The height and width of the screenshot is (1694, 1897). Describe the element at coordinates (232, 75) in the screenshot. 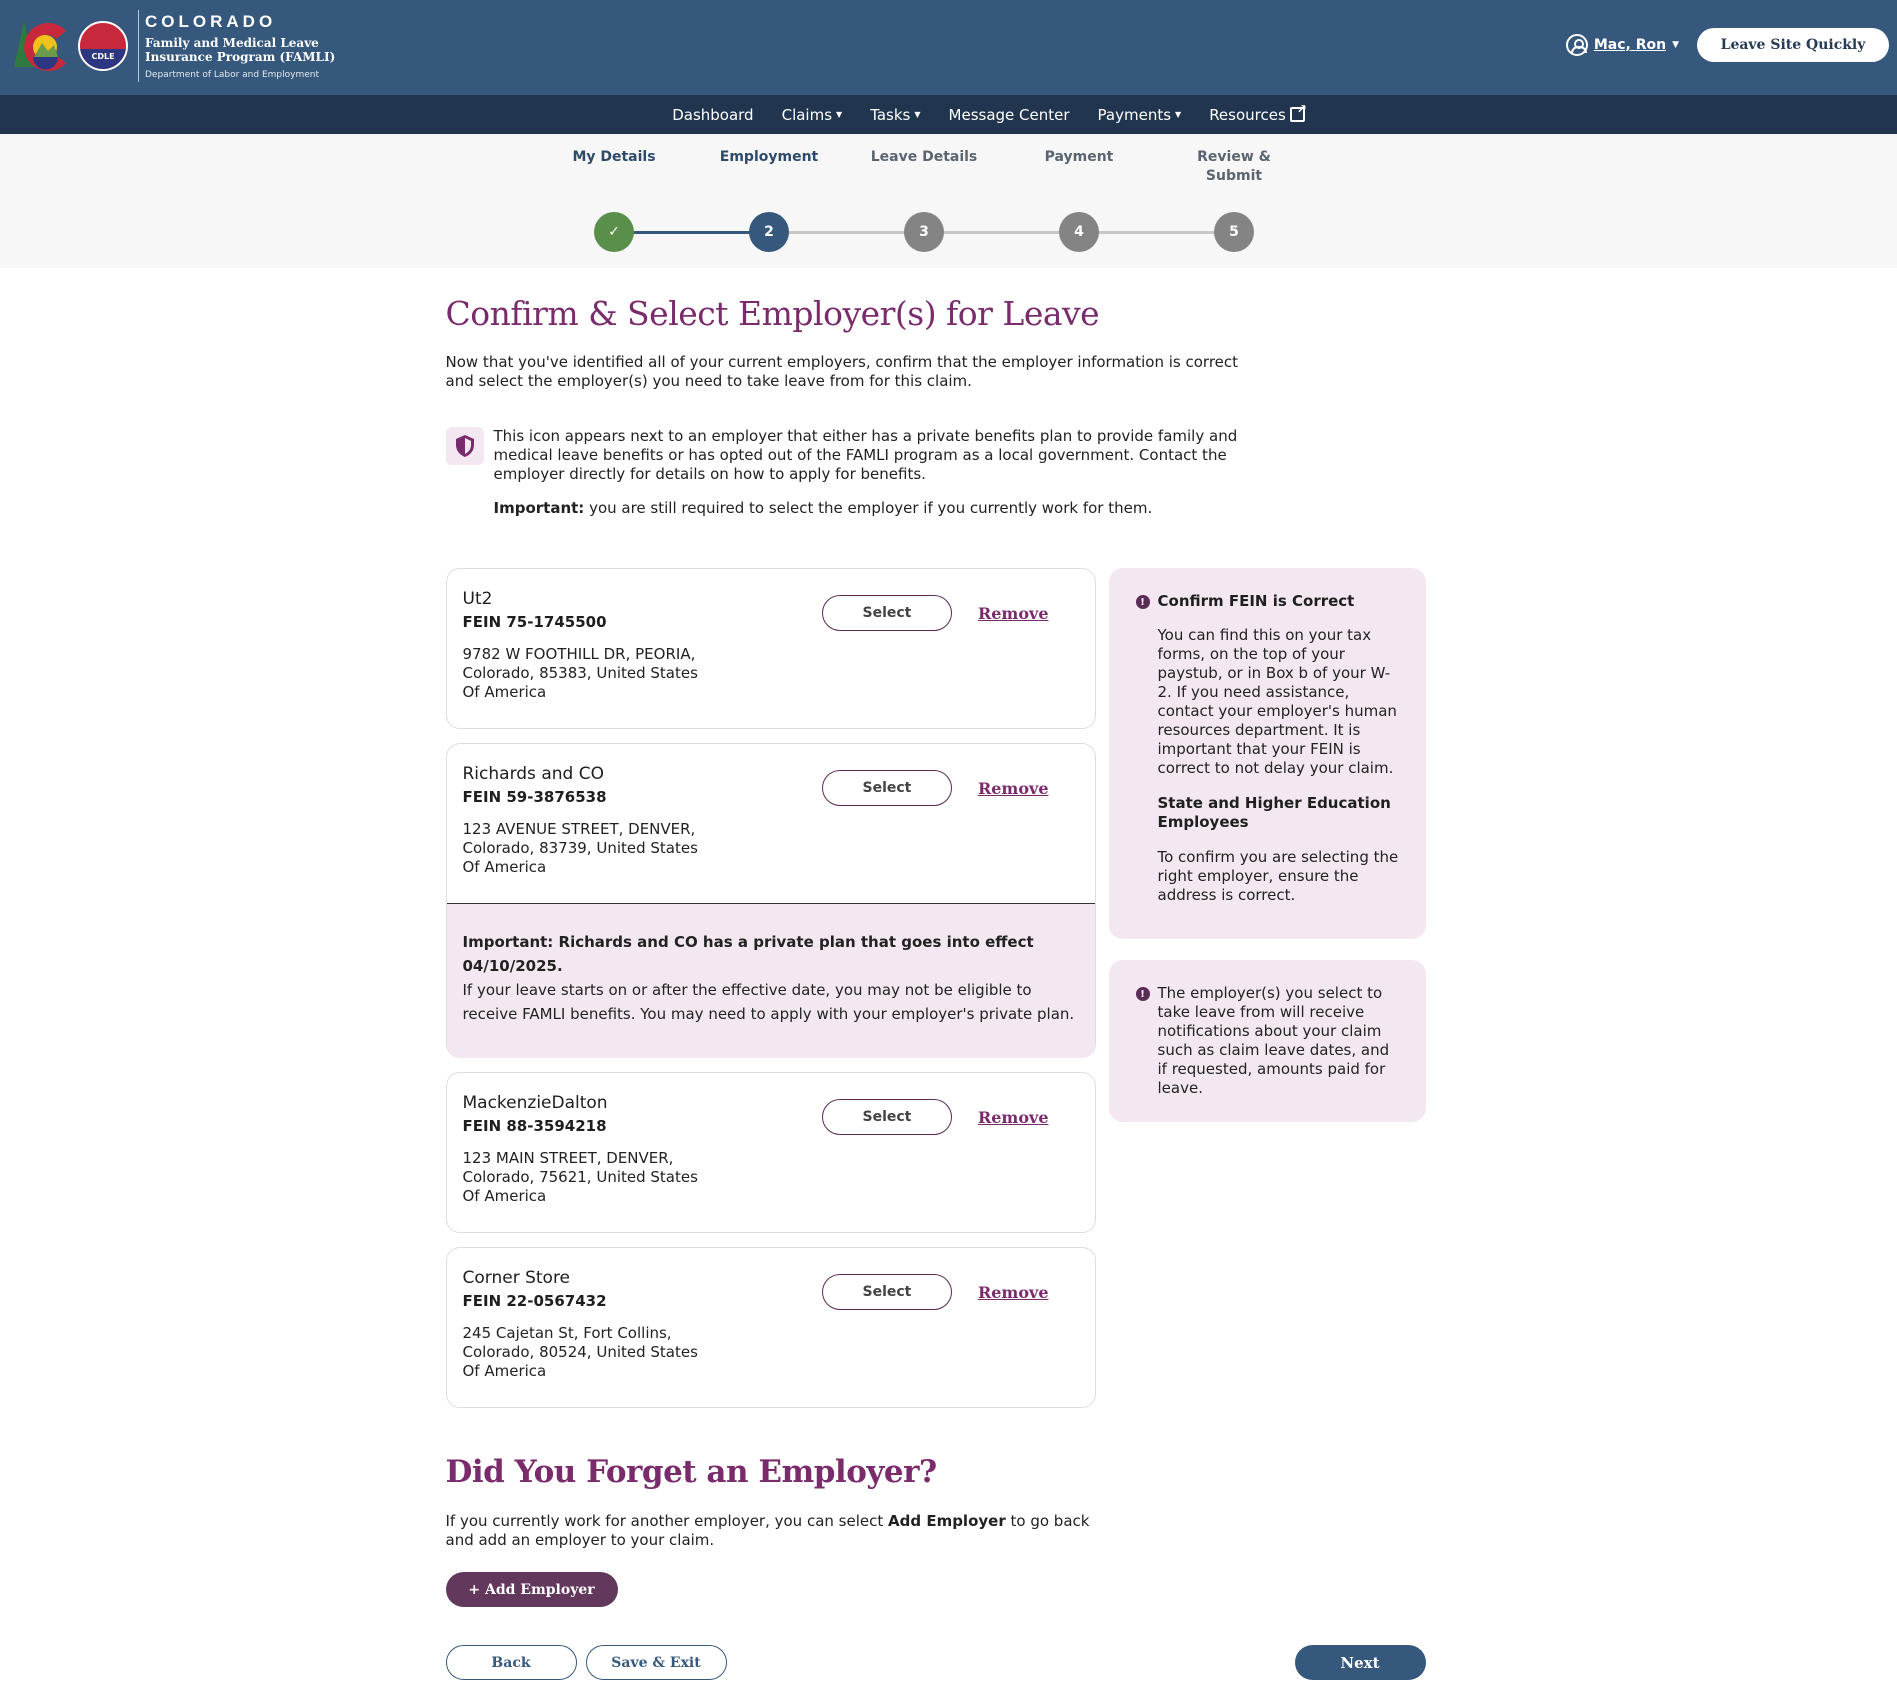

I see `brand-department: Department of Labor and Employment` at that location.